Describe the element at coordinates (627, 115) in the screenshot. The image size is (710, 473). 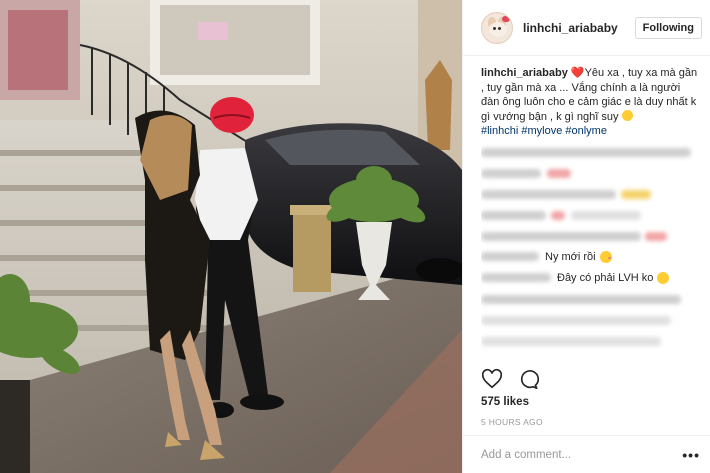
I see `smile-emoji-icon` at that location.